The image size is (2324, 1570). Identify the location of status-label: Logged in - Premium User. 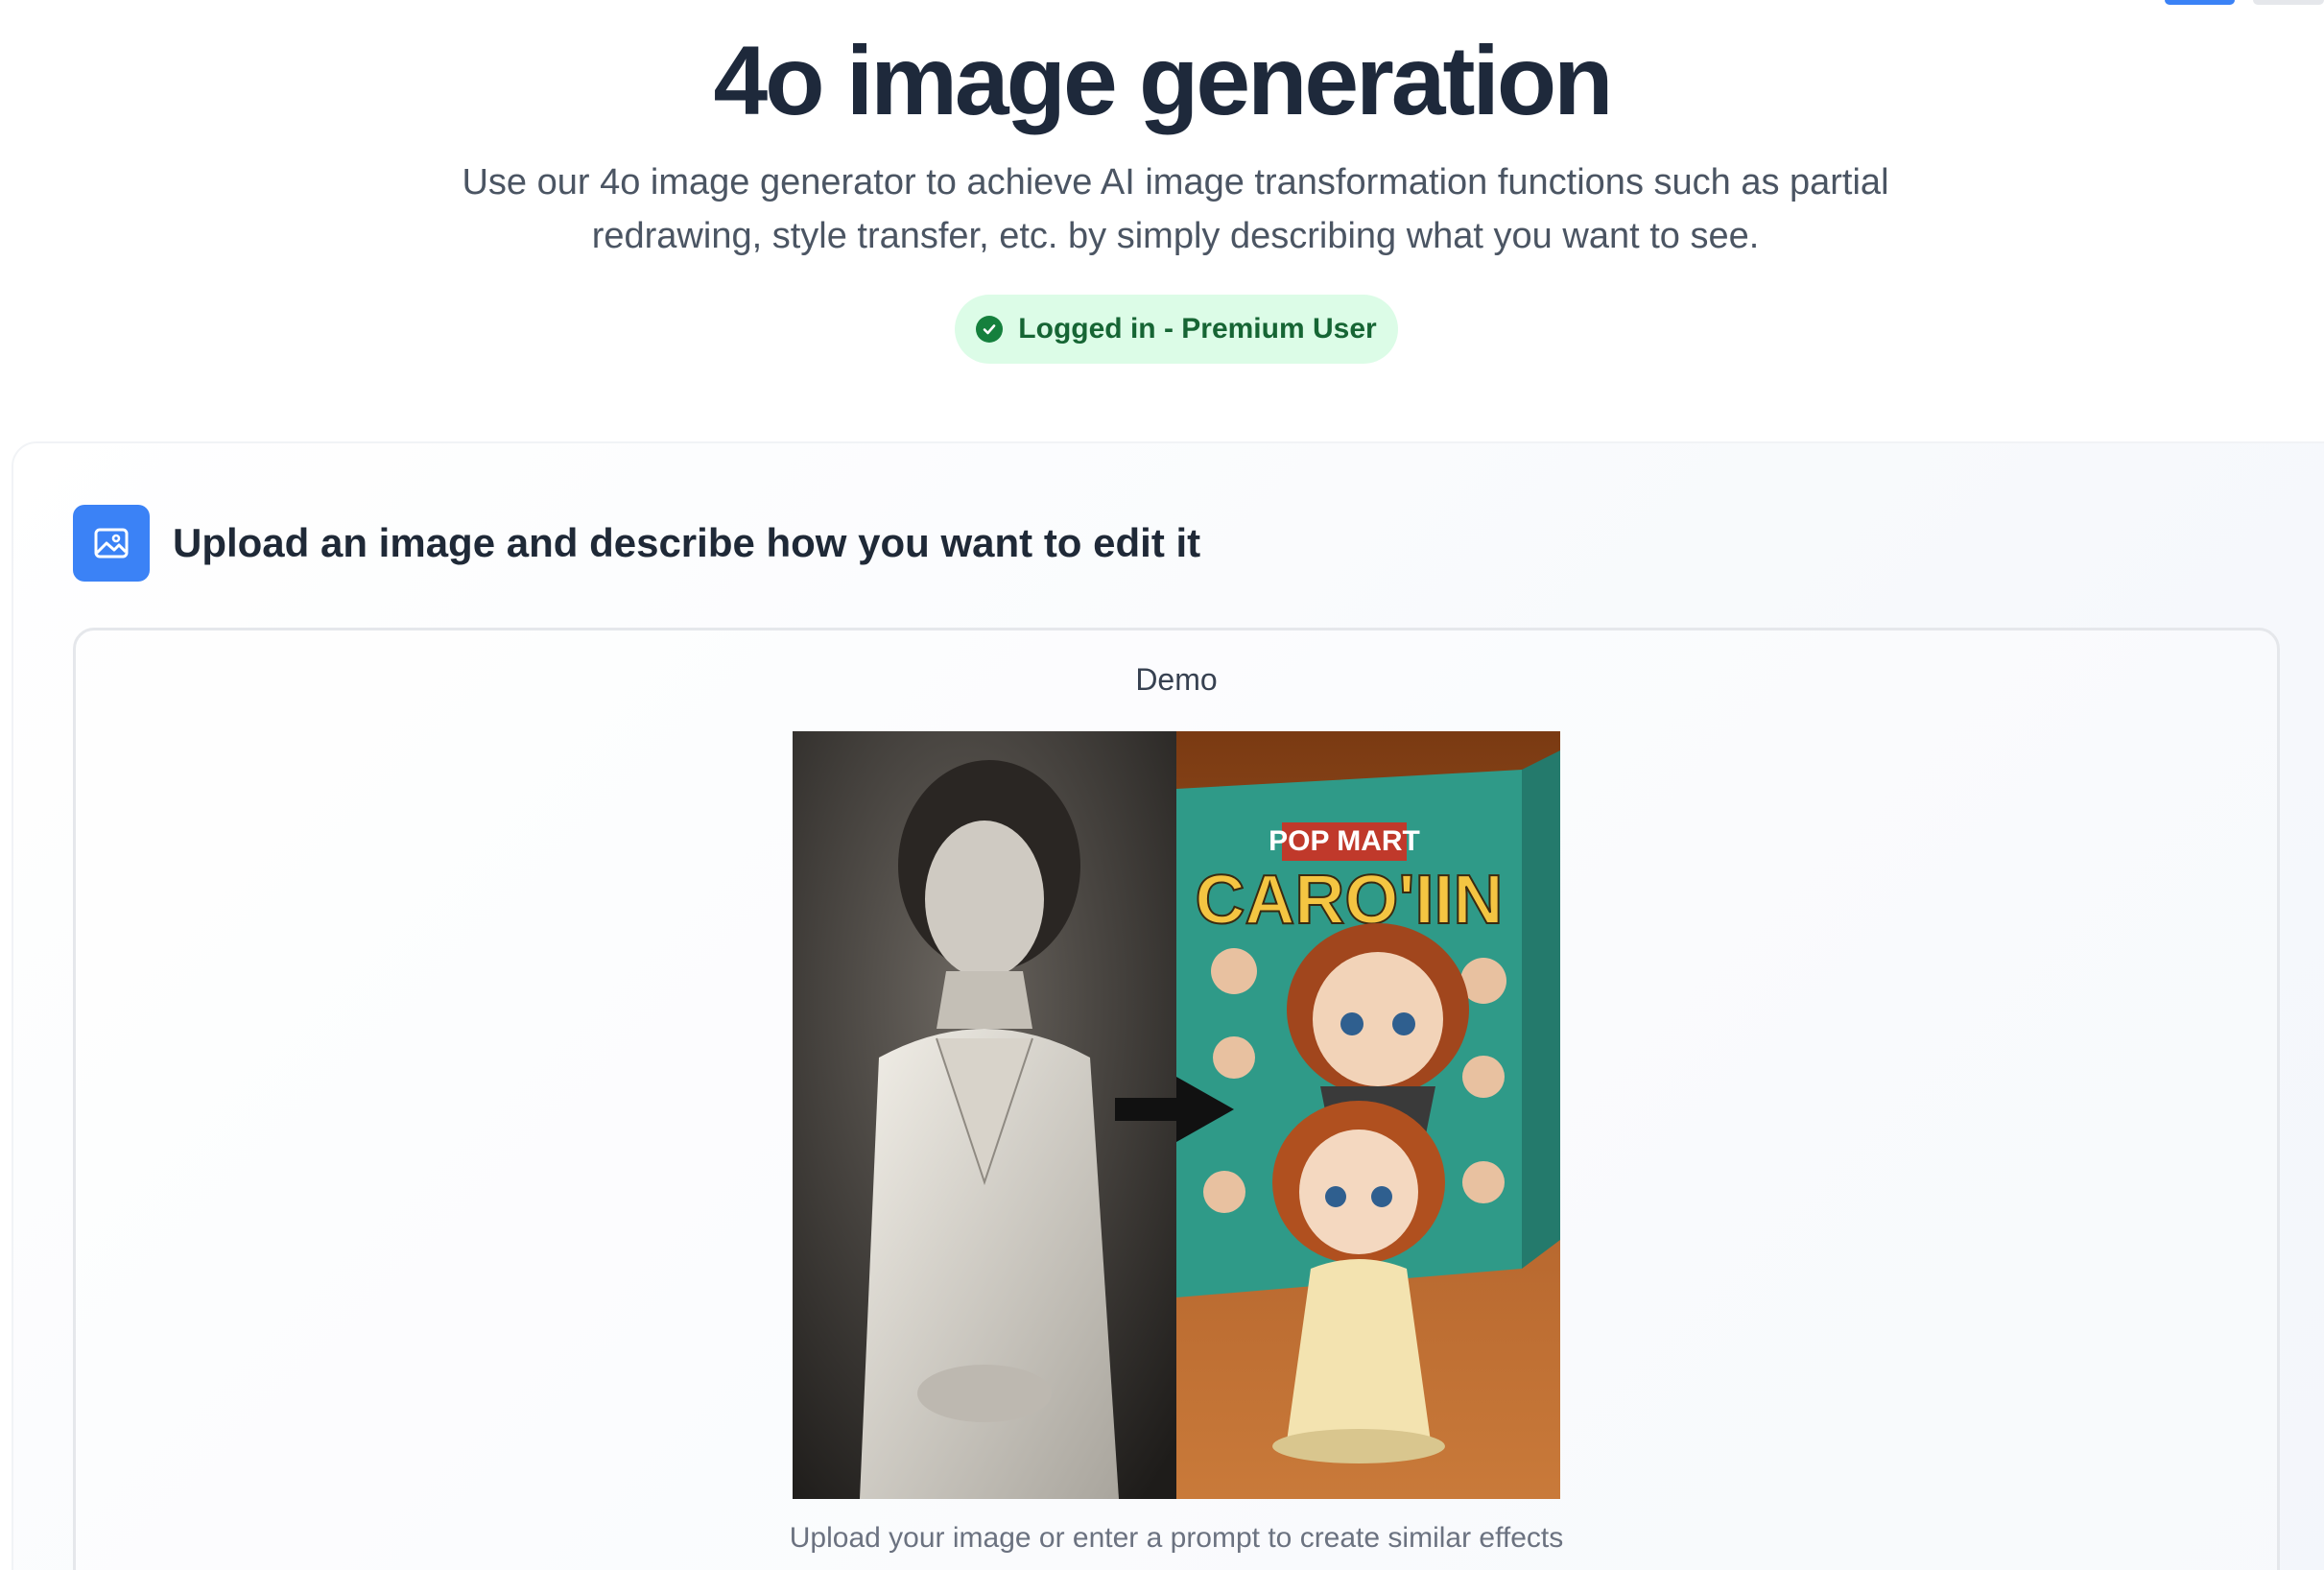
(1197, 329).